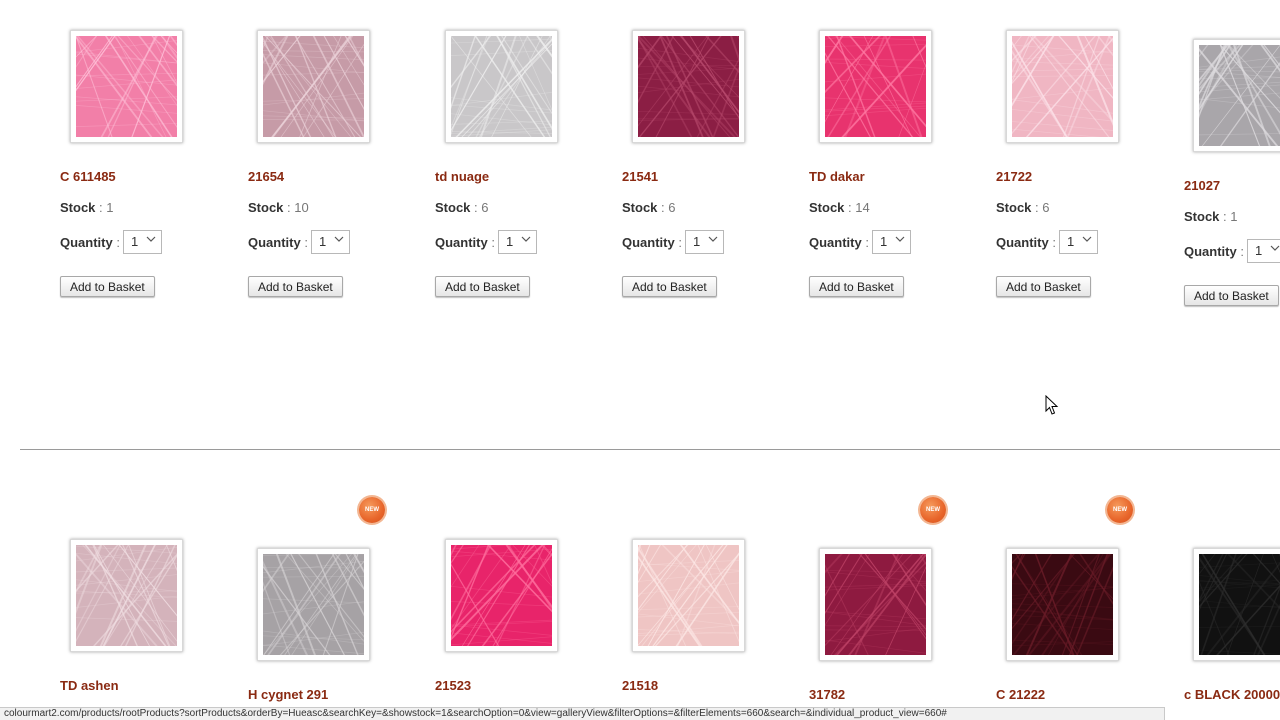 The image size is (1280, 720). What do you see at coordinates (650, 449) in the screenshot?
I see `row-divider` at bounding box center [650, 449].